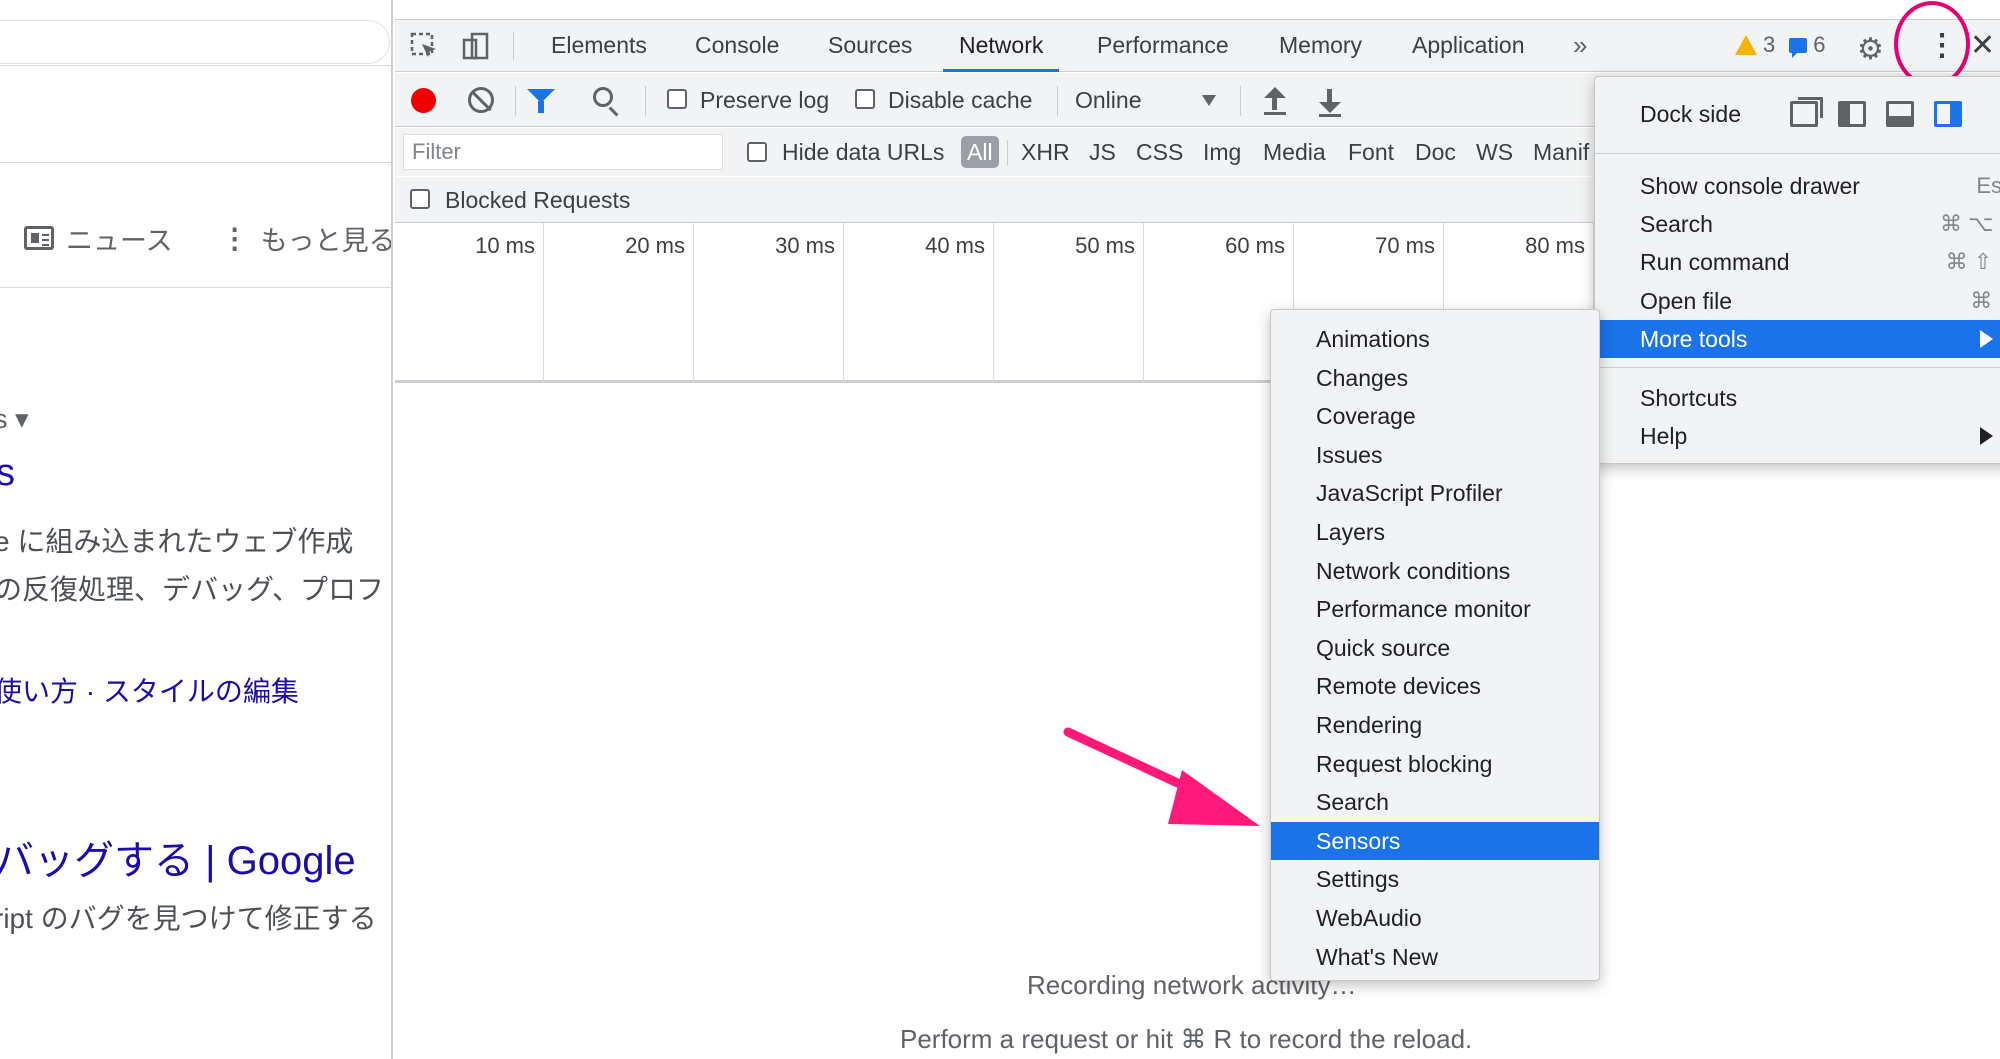 Image resolution: width=2000 pixels, height=1059 pixels. Describe the element at coordinates (1275, 113) in the screenshot. I see `import-bar` at that location.